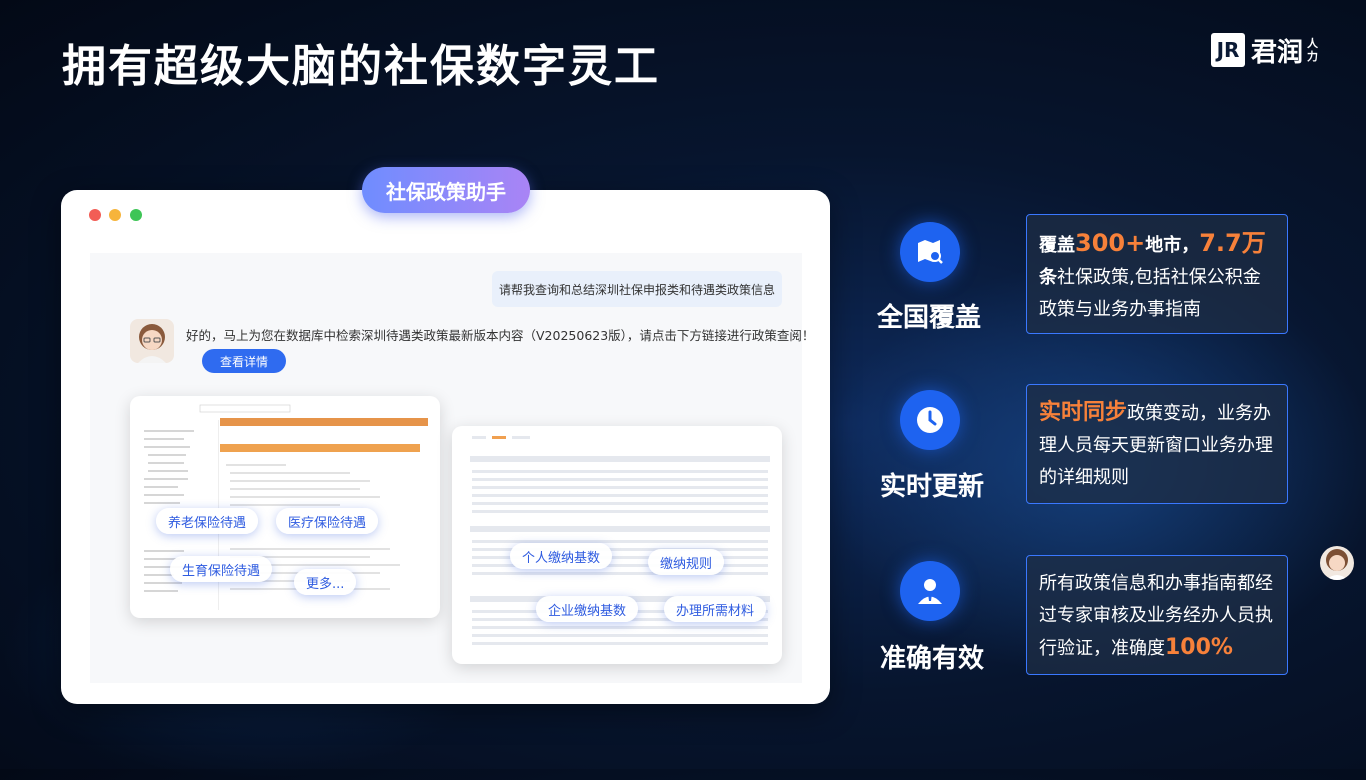 The width and height of the screenshot is (1366, 780). I want to click on preview-banner, so click(324, 422).